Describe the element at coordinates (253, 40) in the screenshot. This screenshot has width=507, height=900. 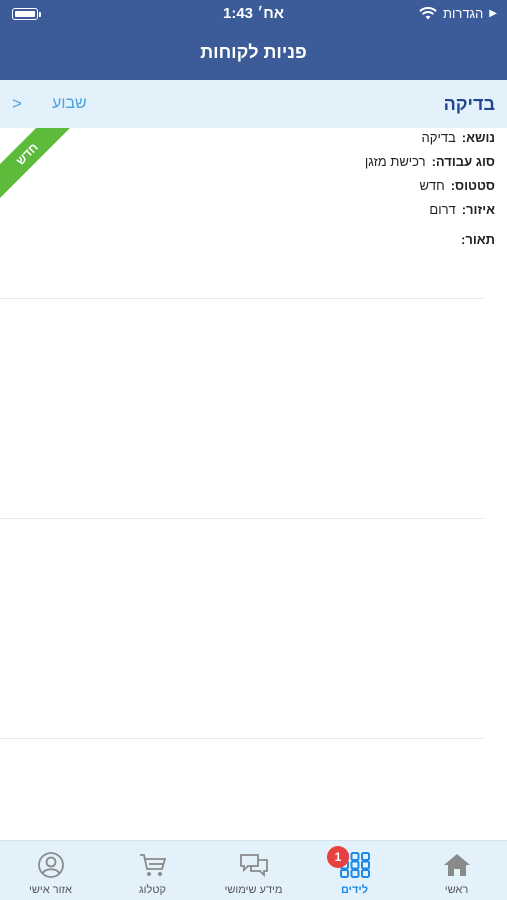
I see `top-bar: 1:43 אח׳ ▶ הגדרות פניות לקוחות` at that location.